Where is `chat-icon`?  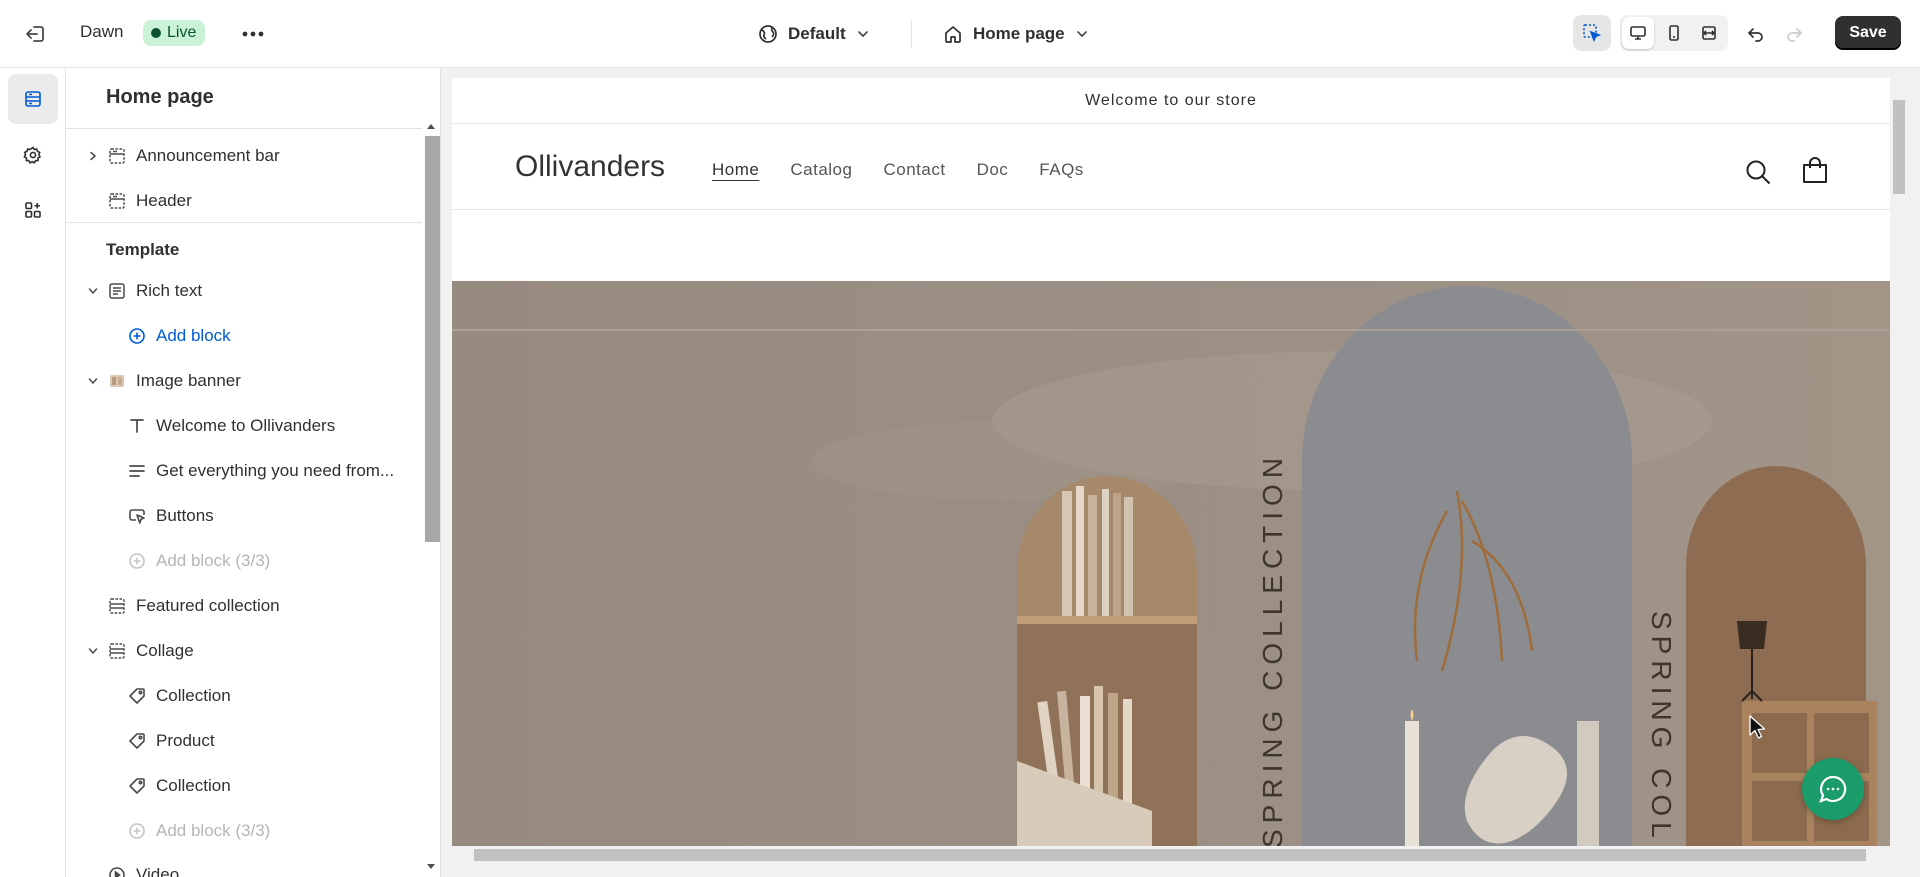
chat-icon is located at coordinates (1833, 789).